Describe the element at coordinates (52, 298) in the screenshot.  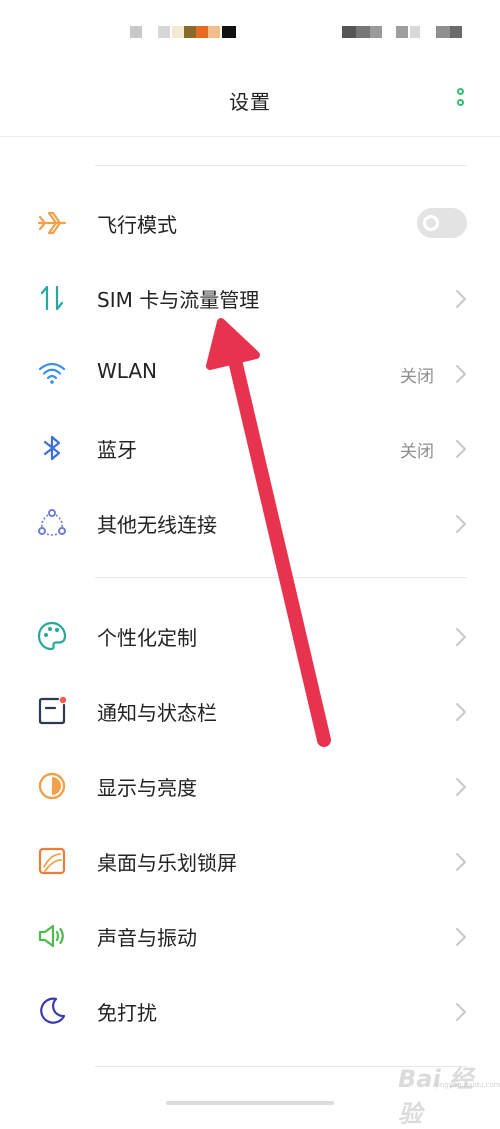
I see `data-transfer-icon` at that location.